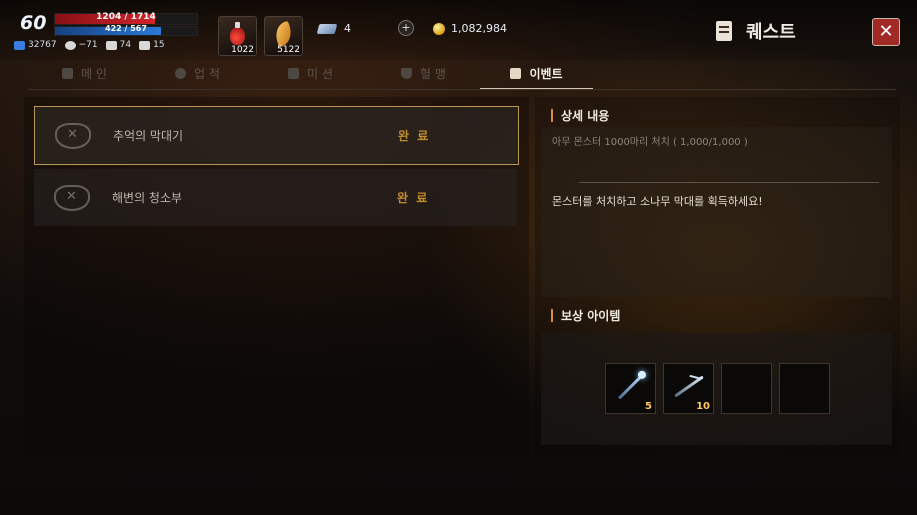 Image resolution: width=917 pixels, height=515 pixels. I want to click on close-icon: ✕, so click(886, 31).